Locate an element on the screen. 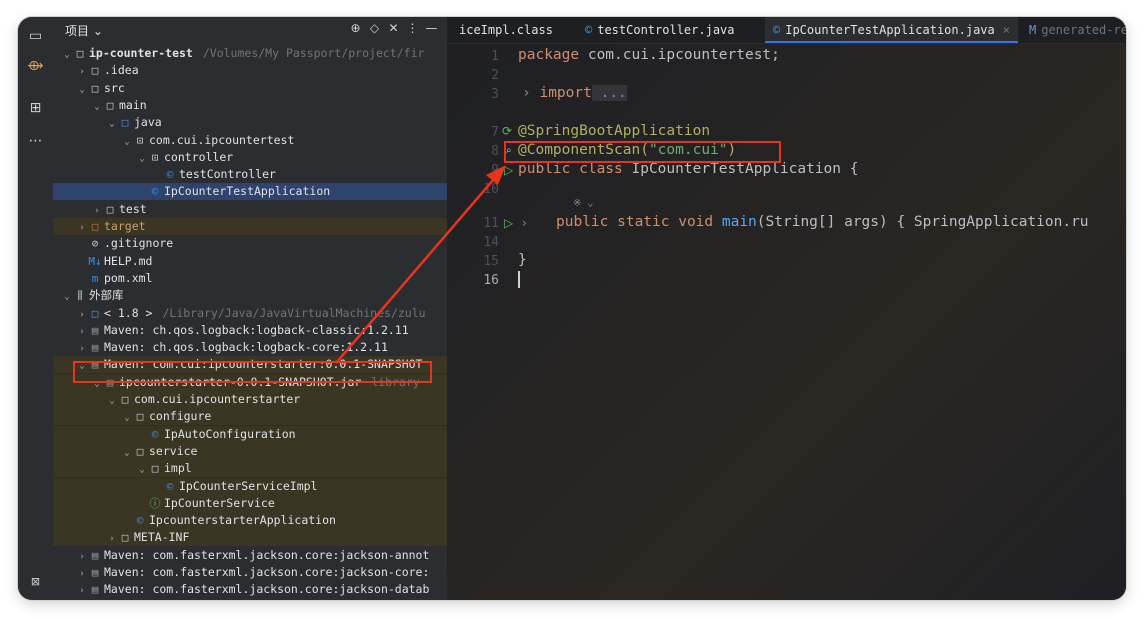 This screenshot has height=619, width=1146. line-number: 10 is located at coordinates (491, 189).